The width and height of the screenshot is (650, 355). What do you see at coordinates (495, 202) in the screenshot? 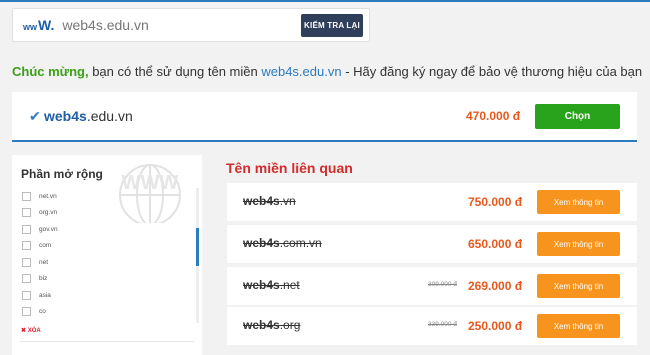
I see `related-domain-price: 750.000 đ` at bounding box center [495, 202].